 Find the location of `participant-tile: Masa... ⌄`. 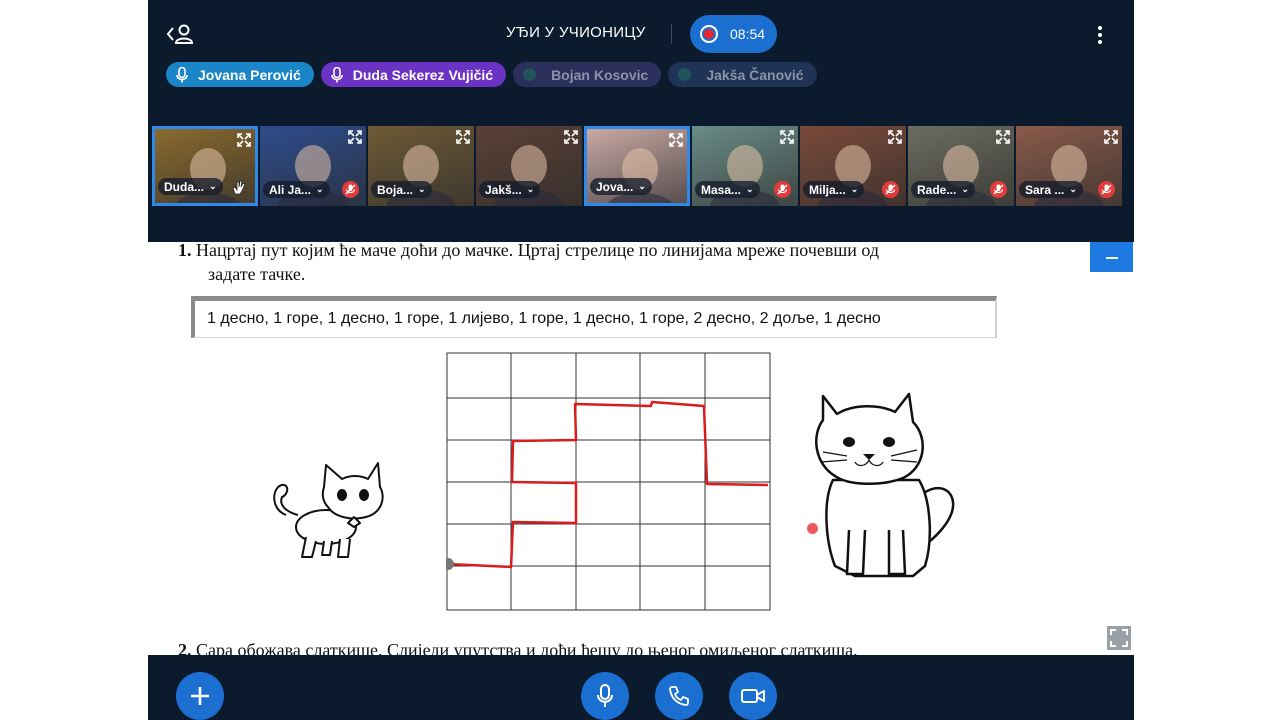

participant-tile: Masa... ⌄ is located at coordinates (745, 166).